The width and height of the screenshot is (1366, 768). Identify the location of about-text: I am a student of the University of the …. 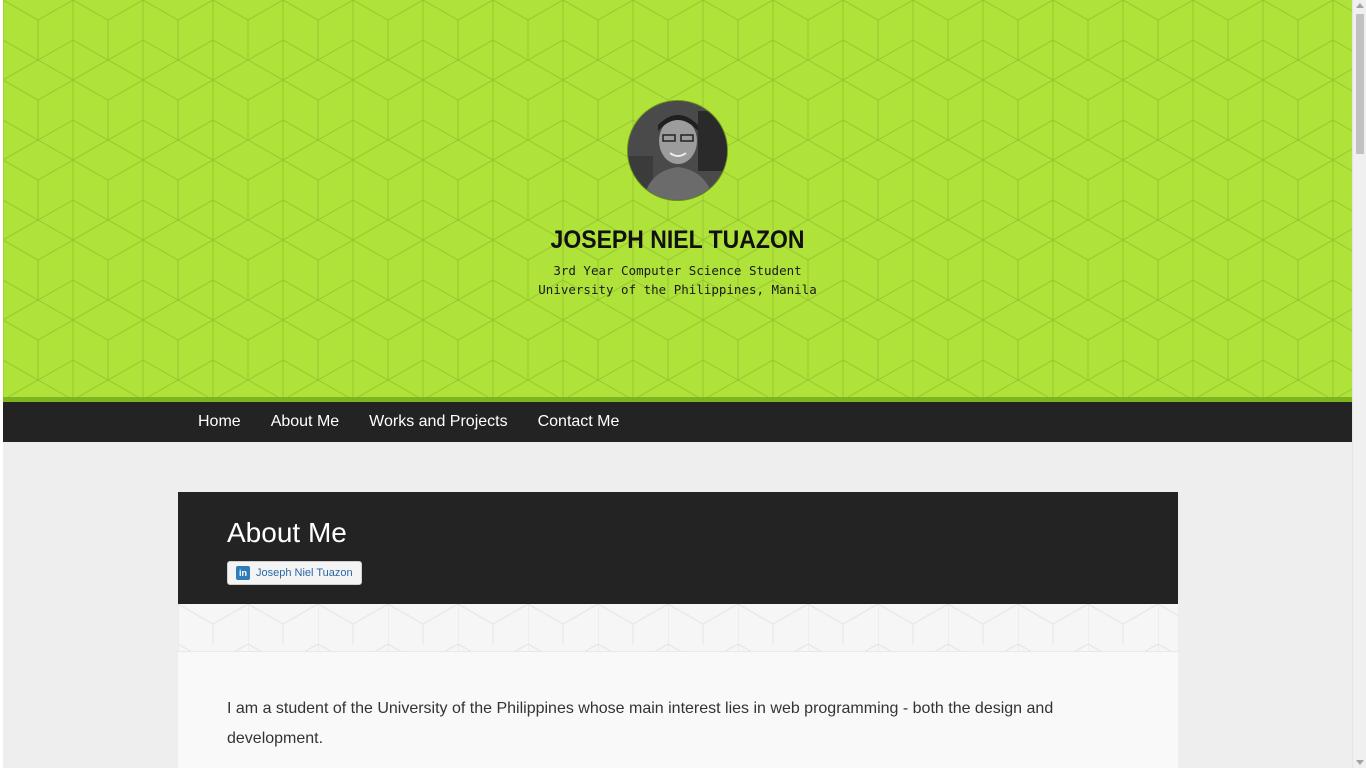
(640, 723).